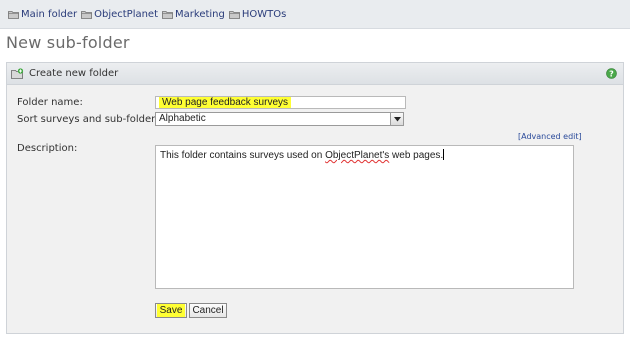  Describe the element at coordinates (90, 119) in the screenshot. I see `sort-label: Sort surveys and sub-folders:` at that location.